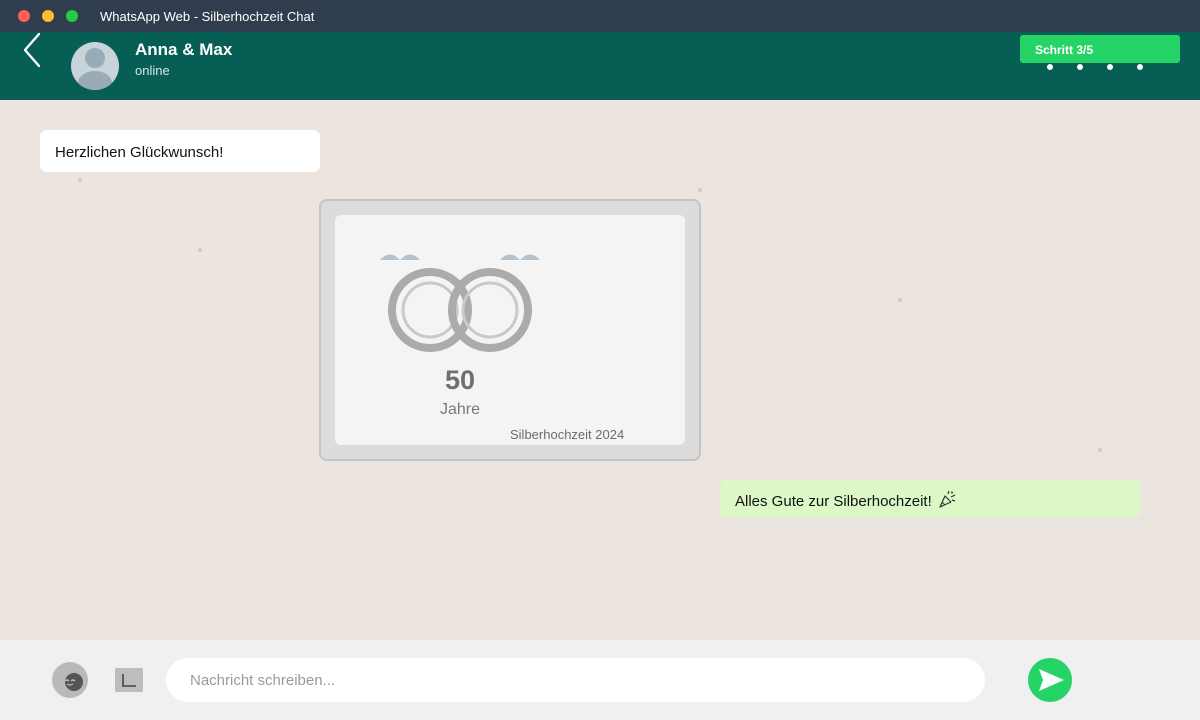  Describe the element at coordinates (95, 69) in the screenshot. I see `avatar-placeholder-icon` at that location.